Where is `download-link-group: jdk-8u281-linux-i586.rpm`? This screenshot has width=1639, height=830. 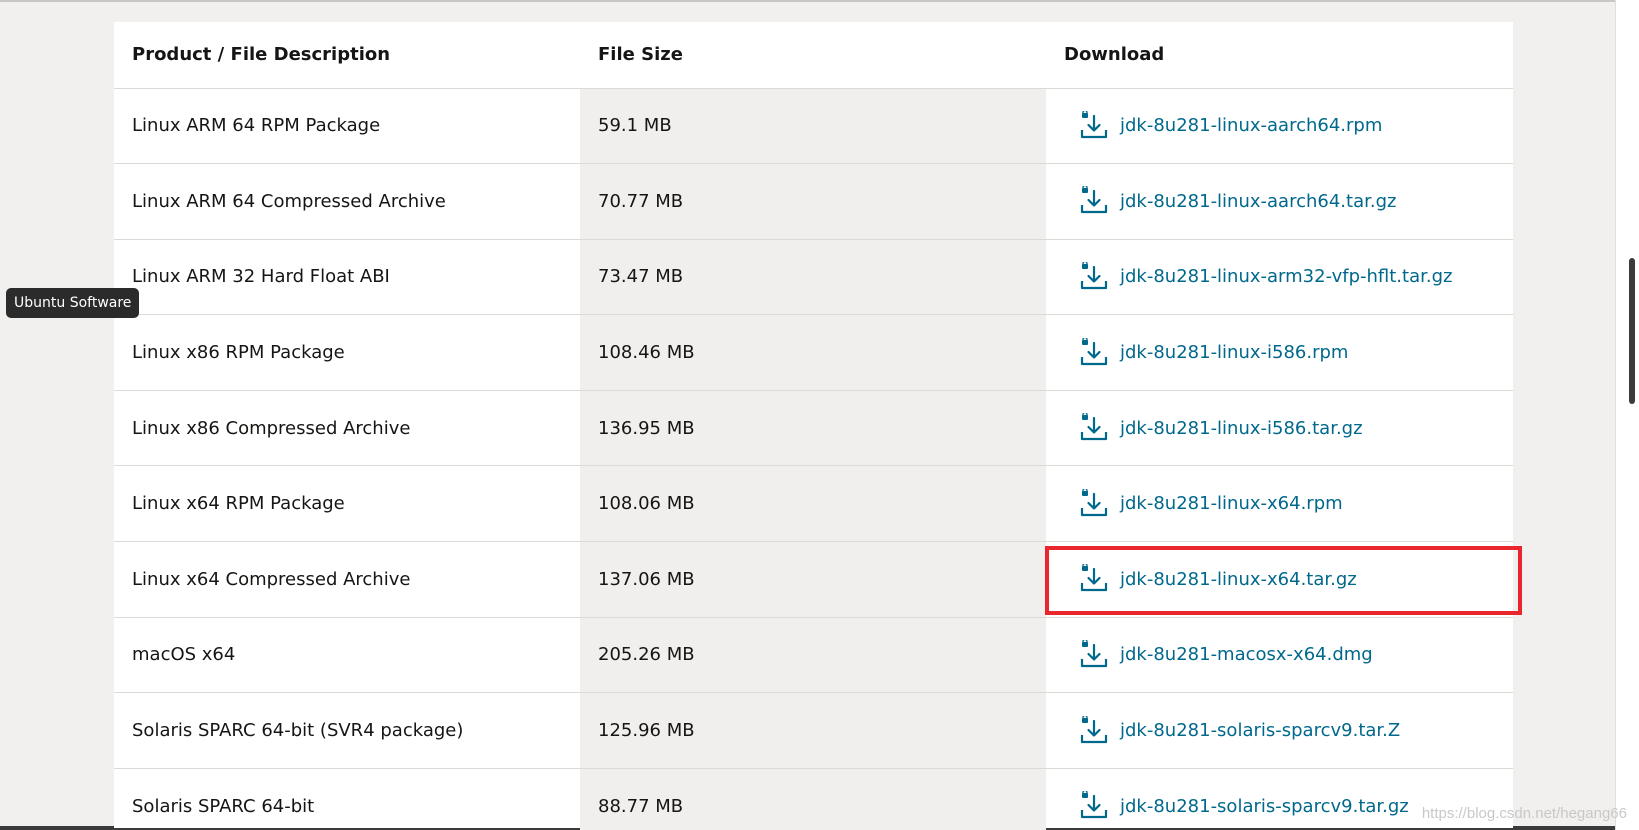 download-link-group: jdk-8u281-linux-i586.rpm is located at coordinates (1295, 352).